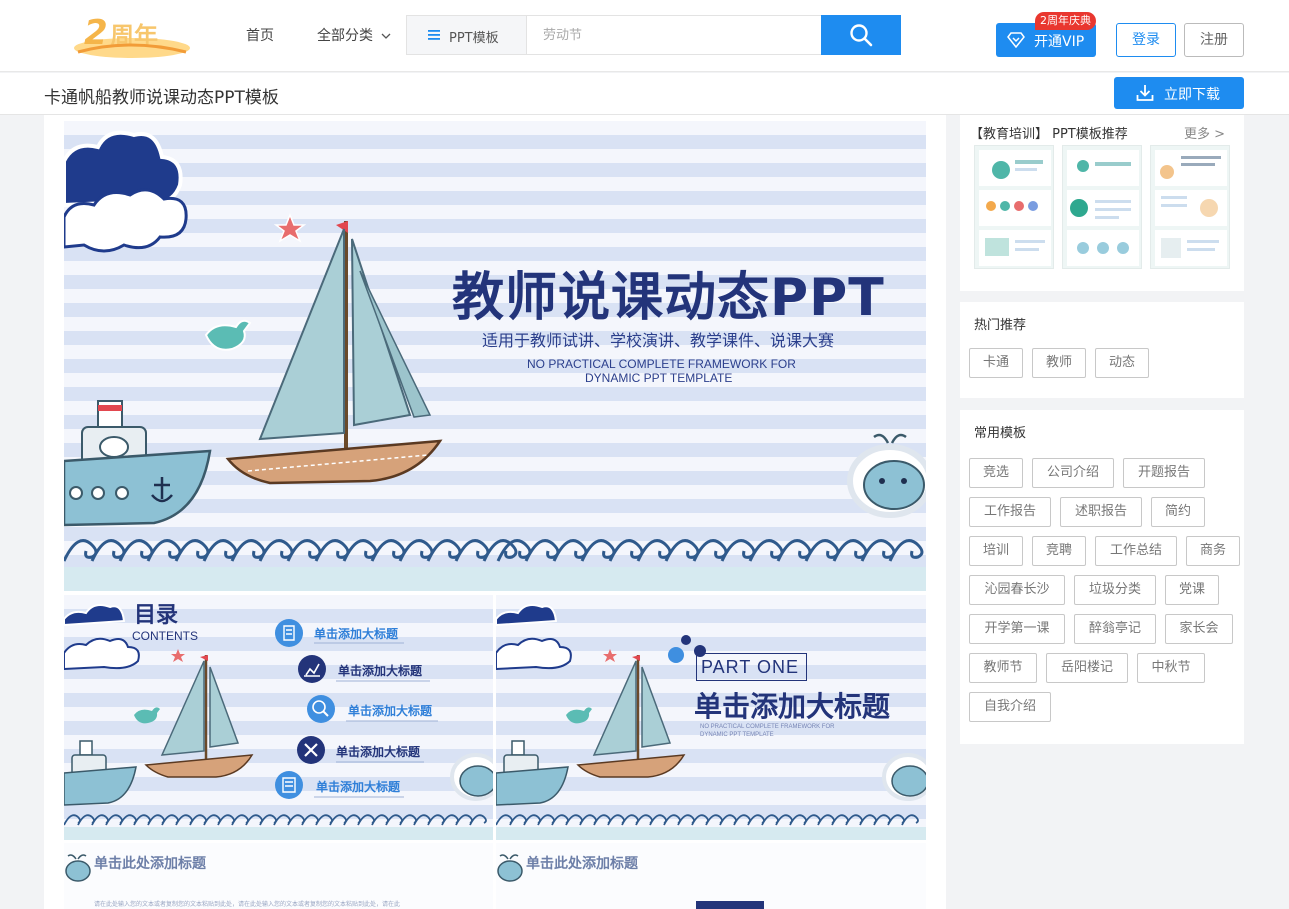 The image size is (1289, 909). I want to click on common-tag: 教师节, so click(1003, 668).